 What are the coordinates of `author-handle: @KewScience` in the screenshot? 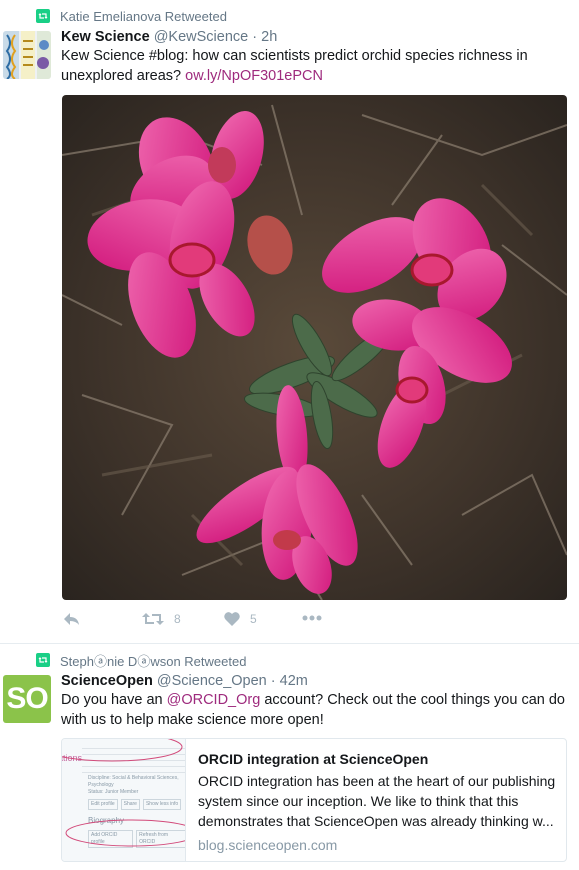 It's located at (201, 37).